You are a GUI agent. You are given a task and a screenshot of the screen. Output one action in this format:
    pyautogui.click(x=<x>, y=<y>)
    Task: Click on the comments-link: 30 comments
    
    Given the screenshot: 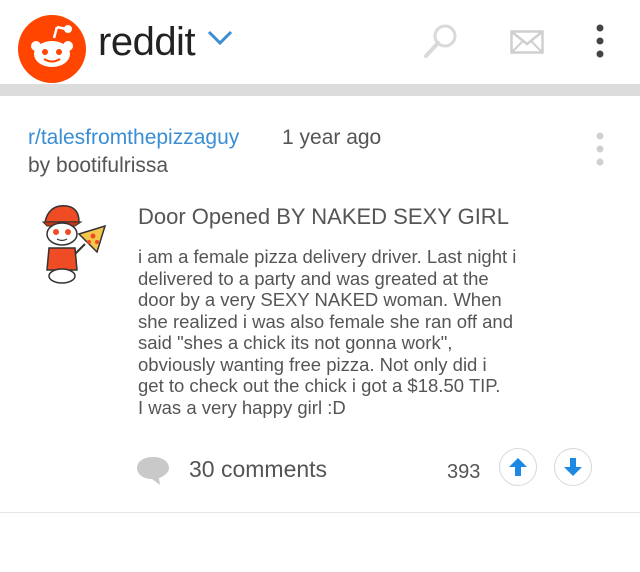 What is the action you would take?
    pyautogui.click(x=258, y=469)
    